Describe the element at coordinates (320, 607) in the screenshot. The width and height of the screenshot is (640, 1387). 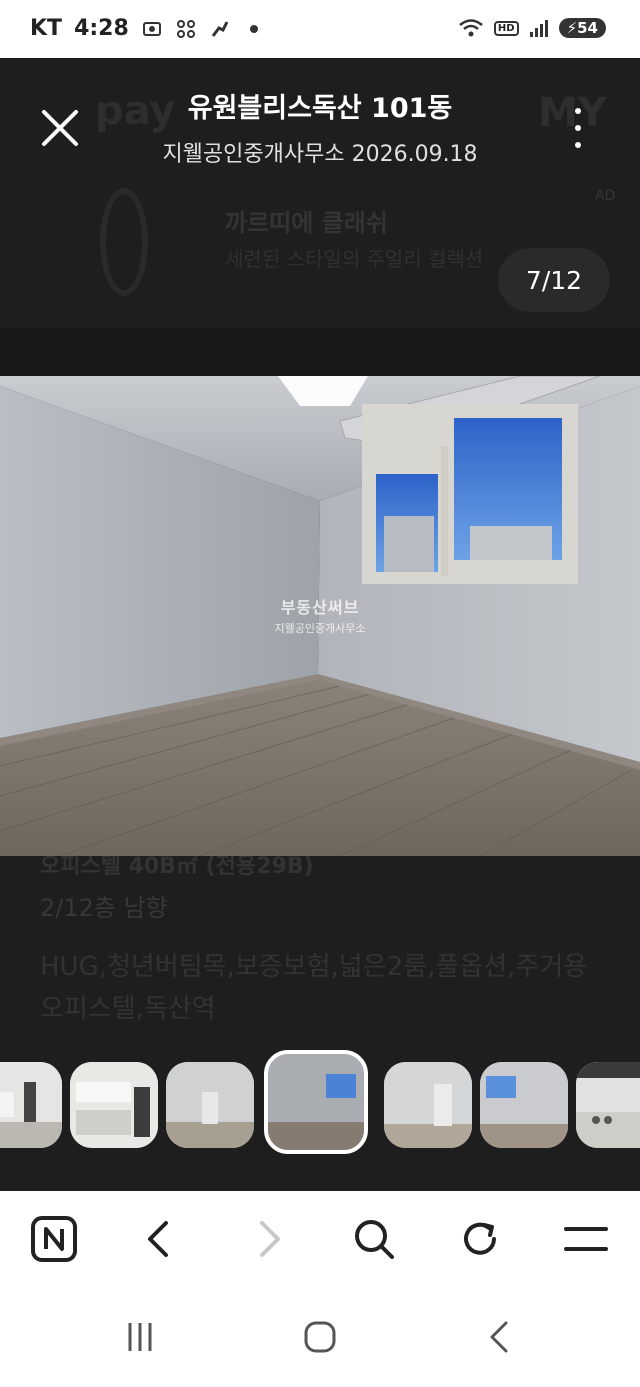
I see `watermark-brand: 부동산써브` at that location.